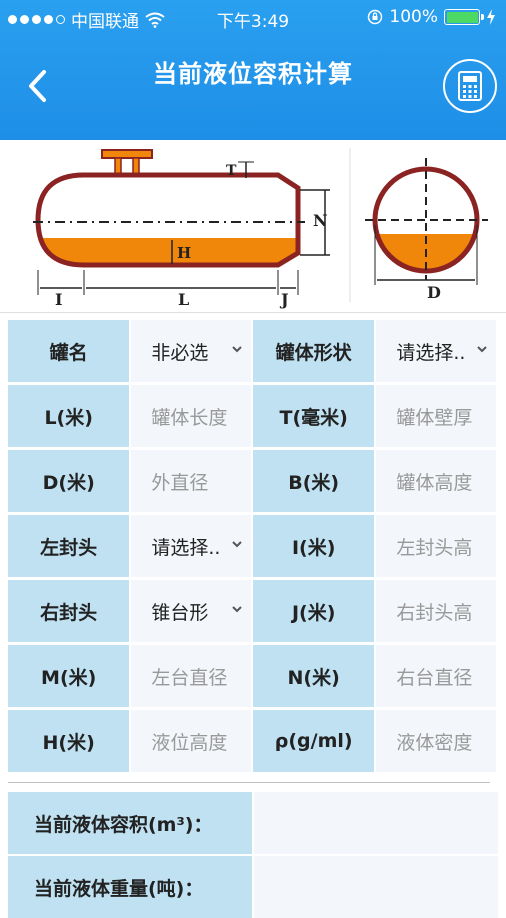 Image resolution: width=506 pixels, height=918 pixels. What do you see at coordinates (284, 299) in the screenshot?
I see `label-J: J` at bounding box center [284, 299].